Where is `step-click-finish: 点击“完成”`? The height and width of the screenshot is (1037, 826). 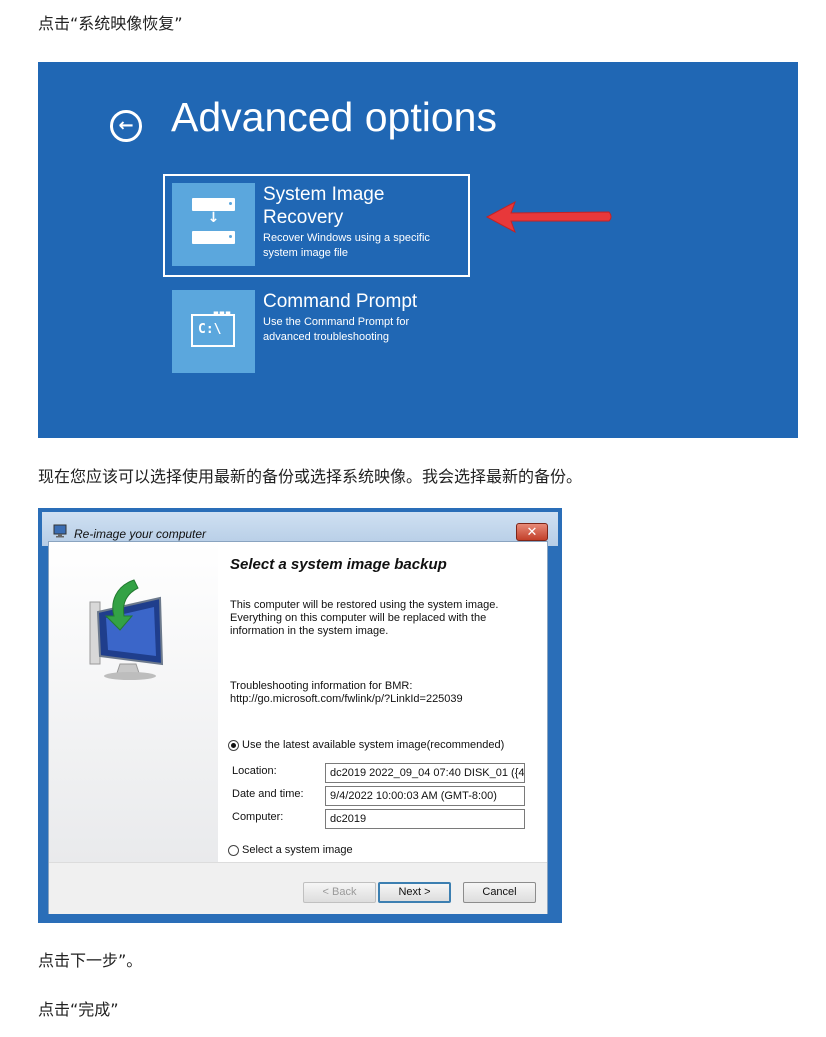 step-click-finish: 点击“完成” is located at coordinates (78, 1009).